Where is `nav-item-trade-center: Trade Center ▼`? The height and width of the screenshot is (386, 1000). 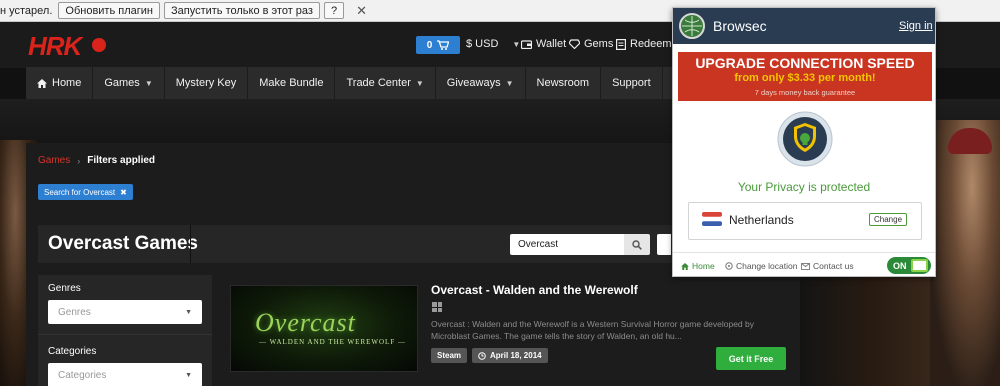
nav-item-trade-center: Trade Center ▼ is located at coordinates (385, 83).